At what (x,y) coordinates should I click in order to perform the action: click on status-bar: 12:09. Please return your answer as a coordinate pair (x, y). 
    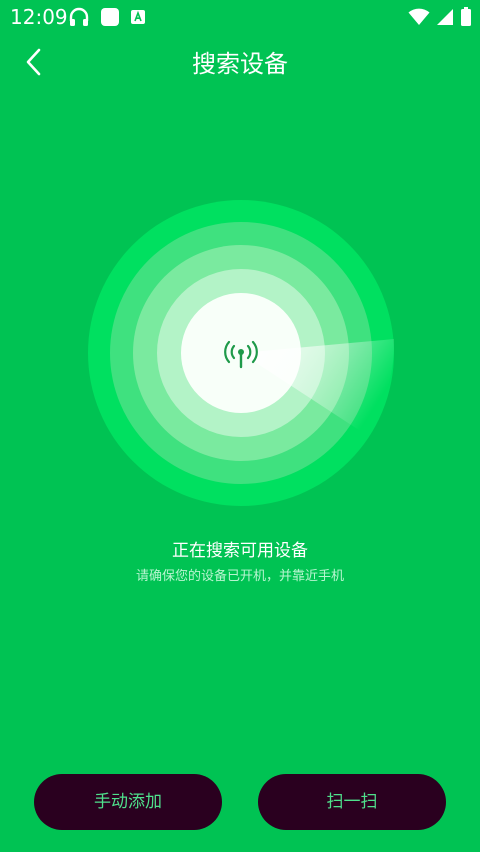
    Looking at the image, I should click on (240, 17).